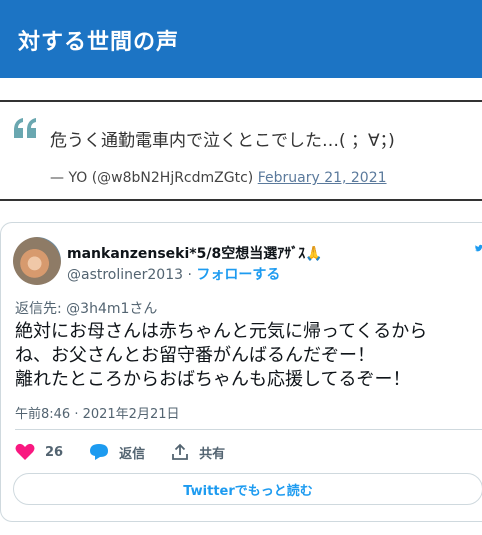 Image resolution: width=482 pixels, height=535 pixels. I want to click on reply-to: 返信先: @3h4m1さん, so click(86, 308).